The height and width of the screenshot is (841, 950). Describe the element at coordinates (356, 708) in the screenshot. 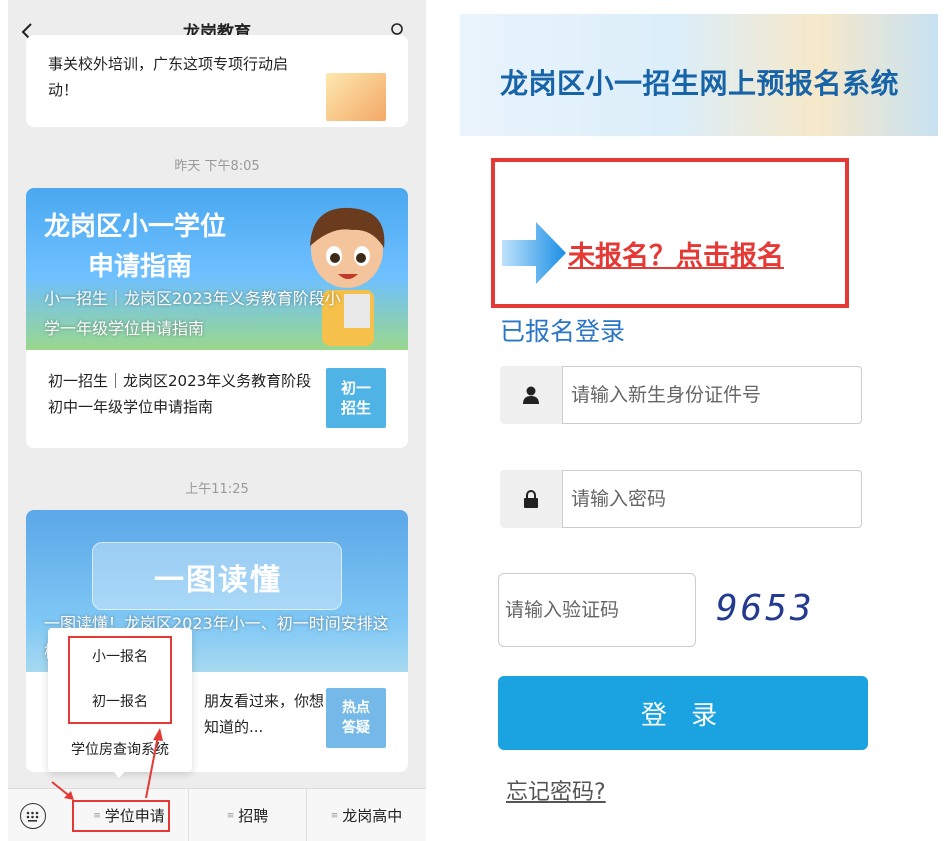

I see `thumbnail-text: 热点` at that location.